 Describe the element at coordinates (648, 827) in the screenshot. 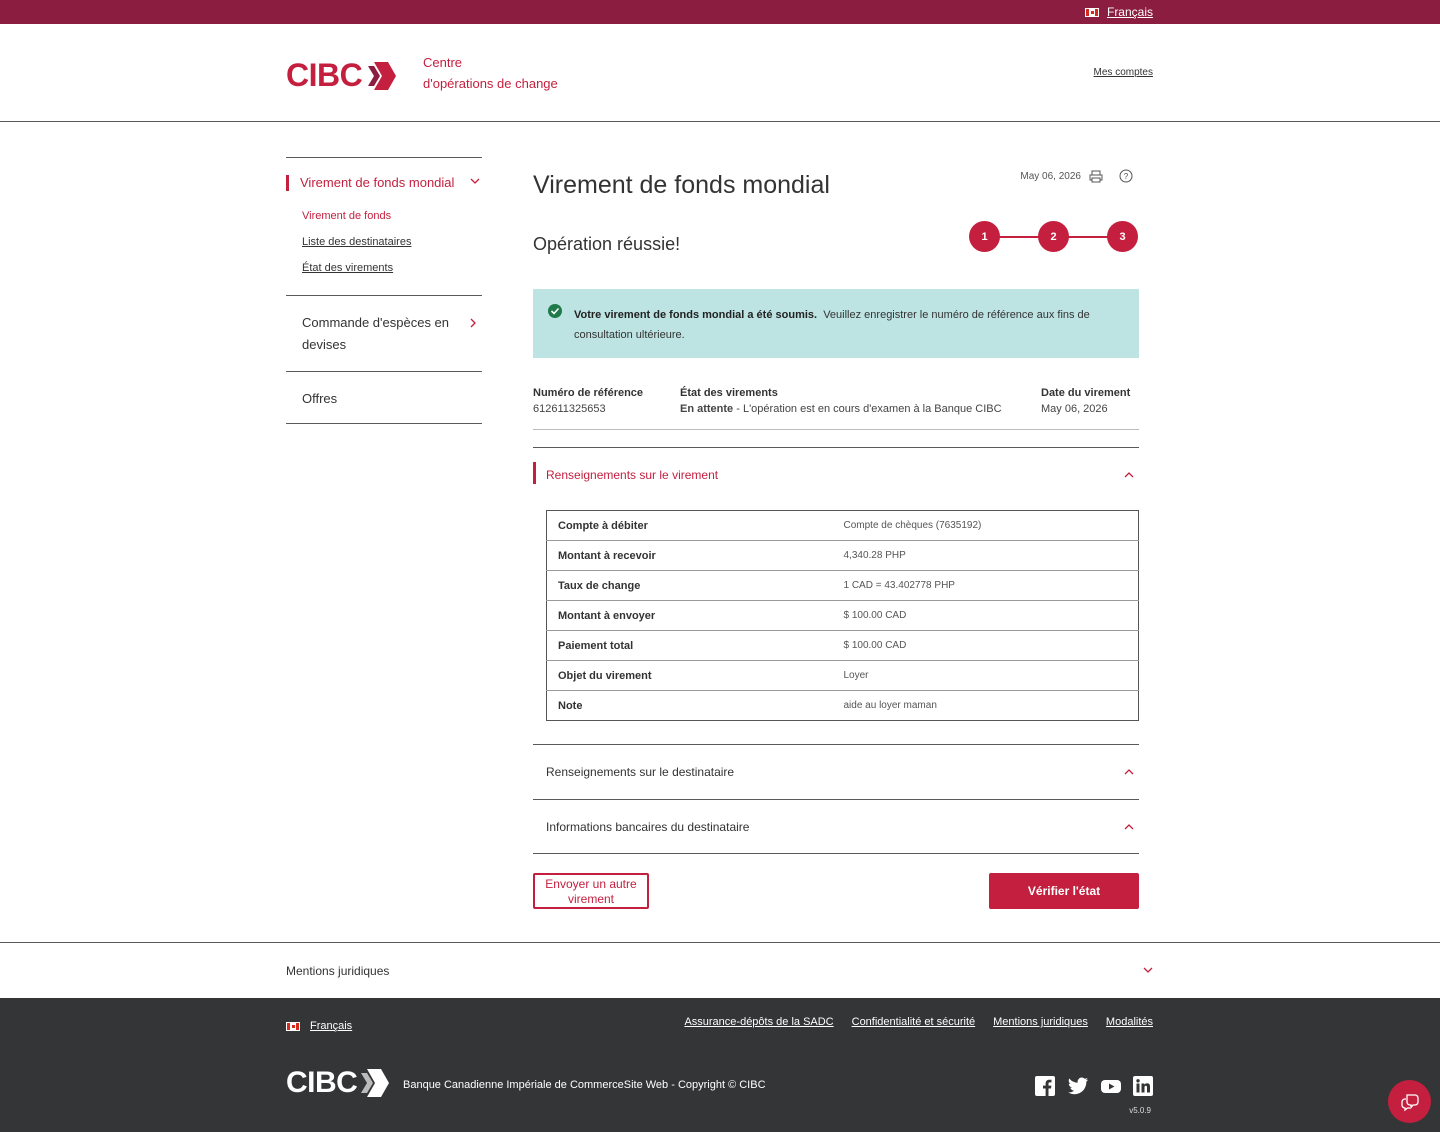

I see `accordion-title: Informations bancaires du destinataire` at that location.